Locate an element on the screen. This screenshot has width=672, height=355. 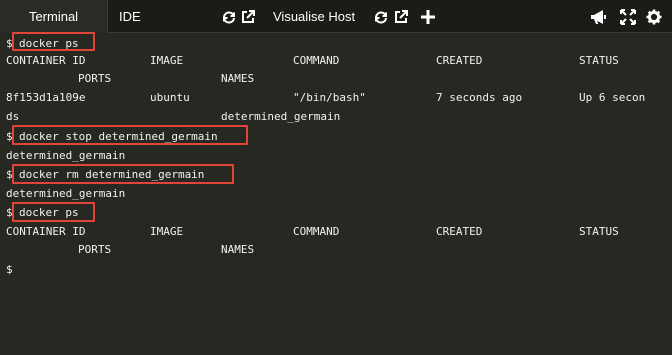
container-status-wrap: ds is located at coordinates (13, 116).